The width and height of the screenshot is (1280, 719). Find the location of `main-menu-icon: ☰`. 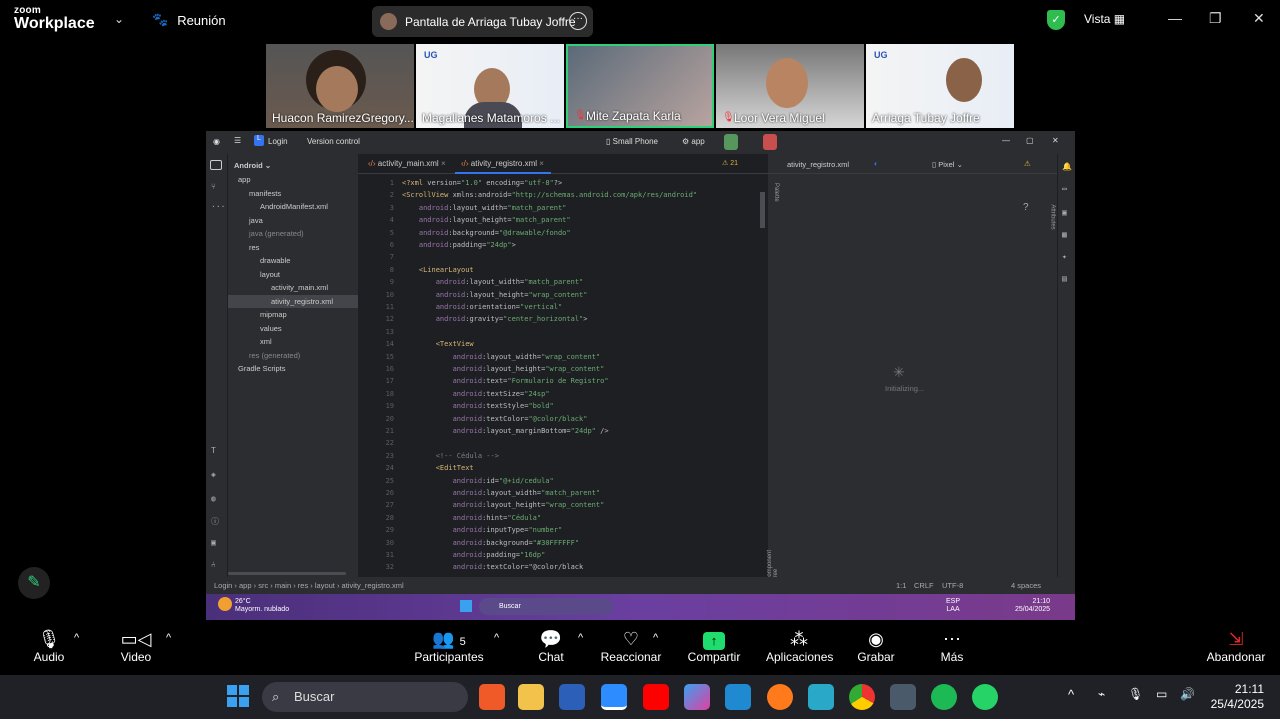

main-menu-icon: ☰ is located at coordinates (237, 140).